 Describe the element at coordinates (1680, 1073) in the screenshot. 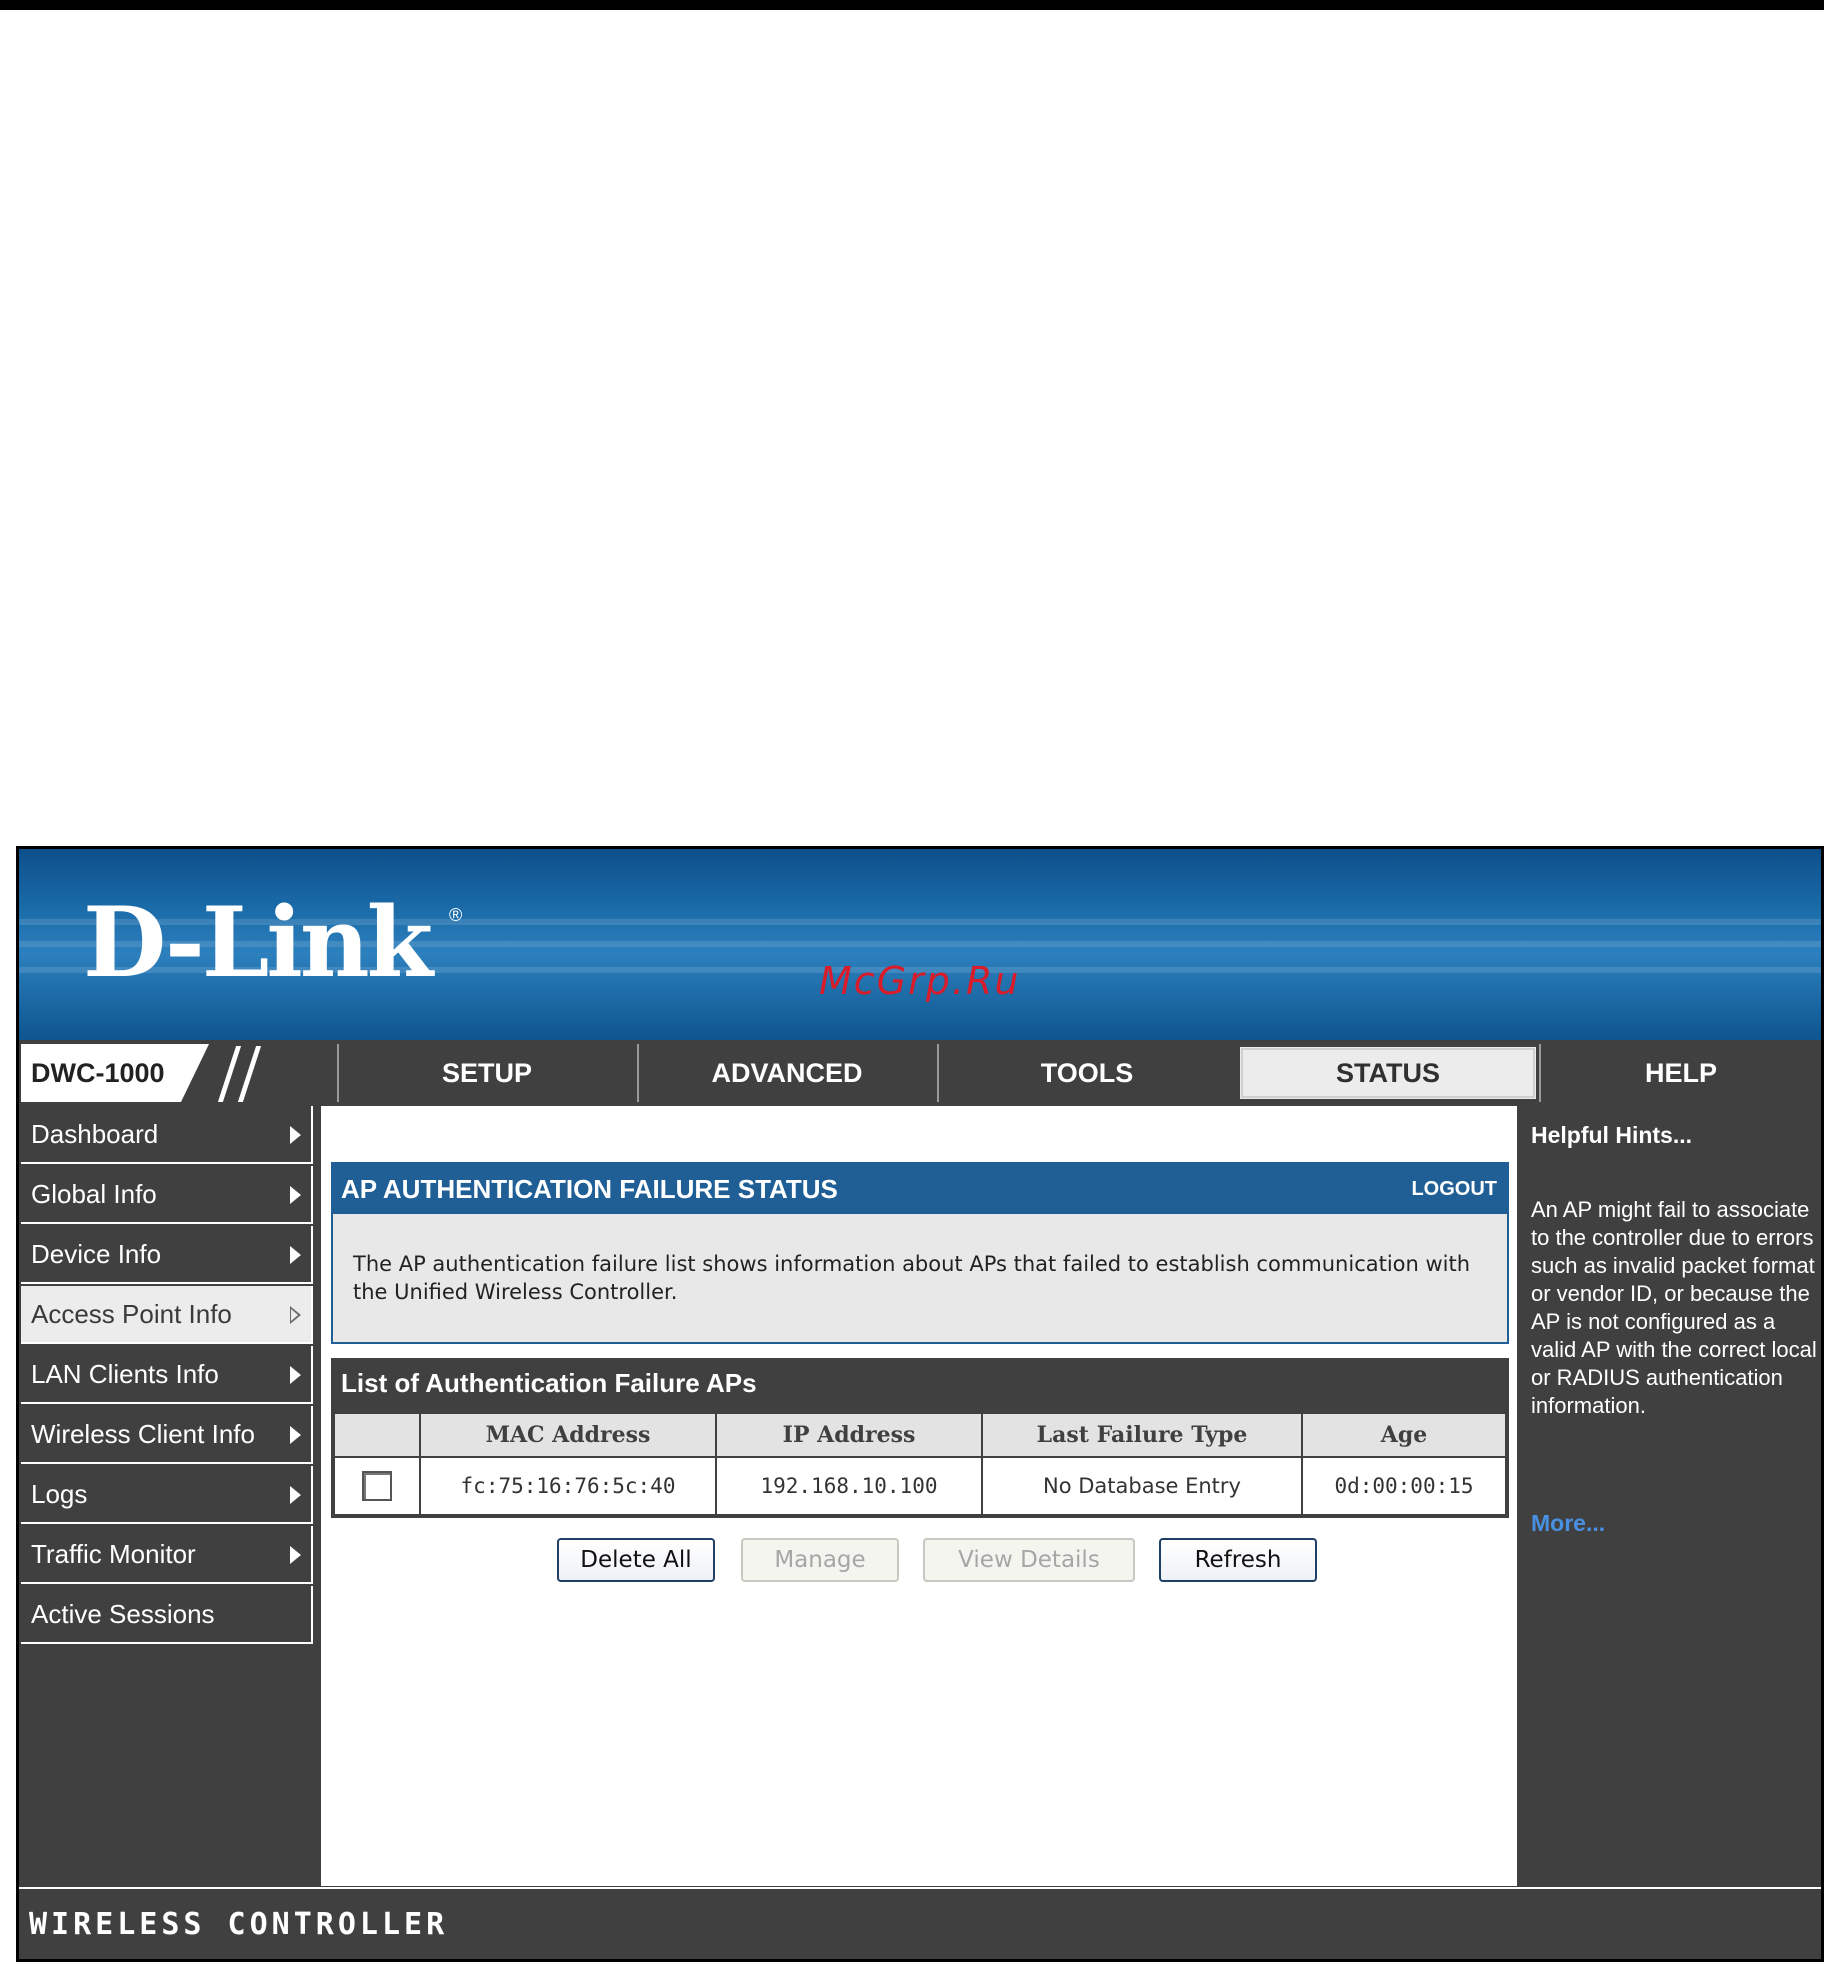

I see `tab-help: HELP` at that location.